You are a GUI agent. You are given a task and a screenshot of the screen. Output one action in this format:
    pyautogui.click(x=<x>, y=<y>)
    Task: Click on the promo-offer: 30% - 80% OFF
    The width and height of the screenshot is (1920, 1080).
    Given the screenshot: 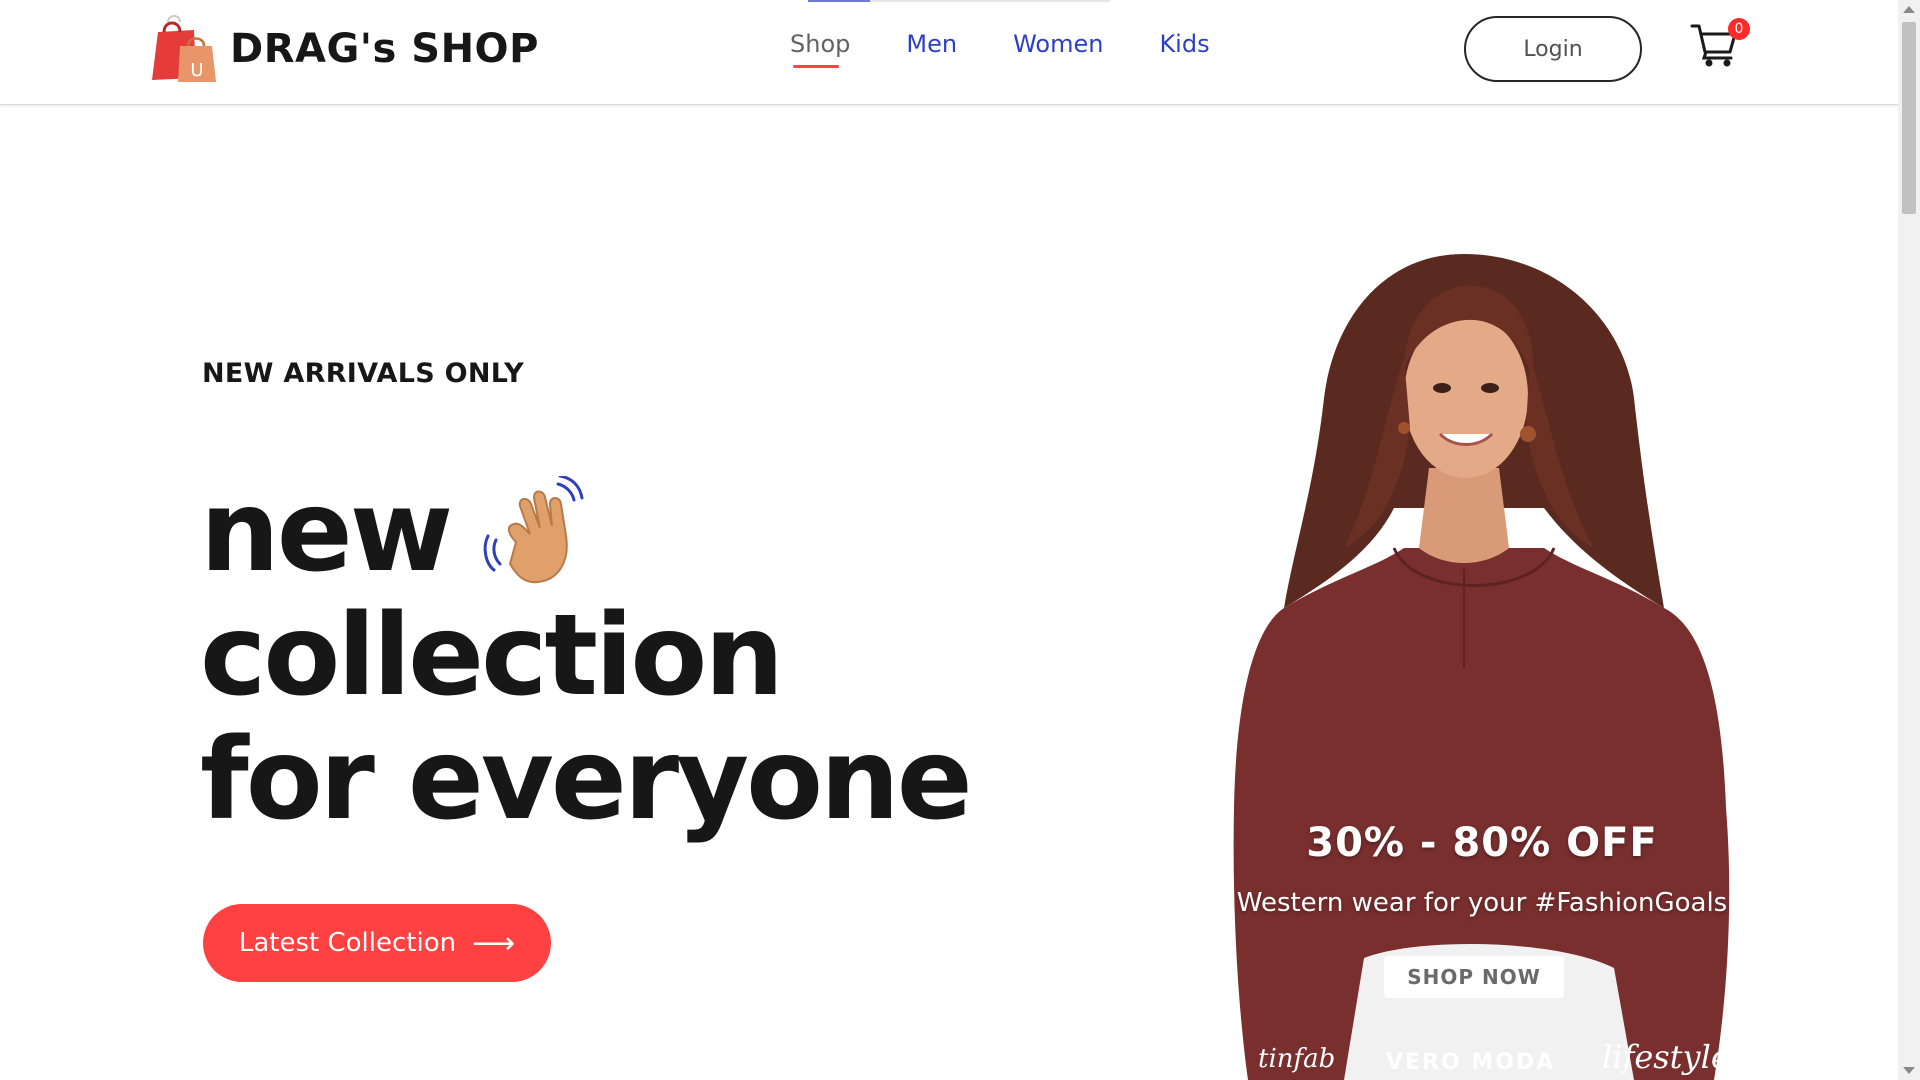 What is the action you would take?
    pyautogui.click(x=1482, y=843)
    